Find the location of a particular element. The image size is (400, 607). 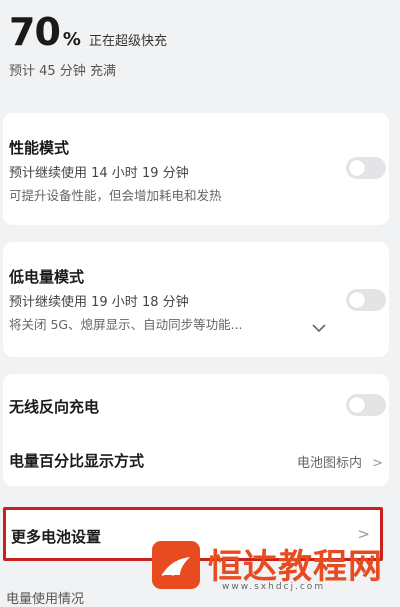

percent-display-value: 电池图标内 > is located at coordinates (340, 461).